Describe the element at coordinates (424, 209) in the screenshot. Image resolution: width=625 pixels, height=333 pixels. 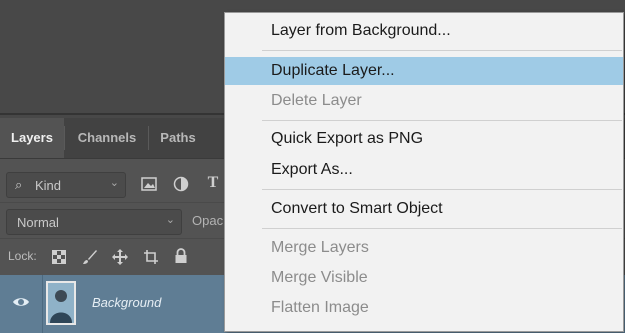
I see `menu-item-convert-smart-object: Convert to Smart Object` at that location.